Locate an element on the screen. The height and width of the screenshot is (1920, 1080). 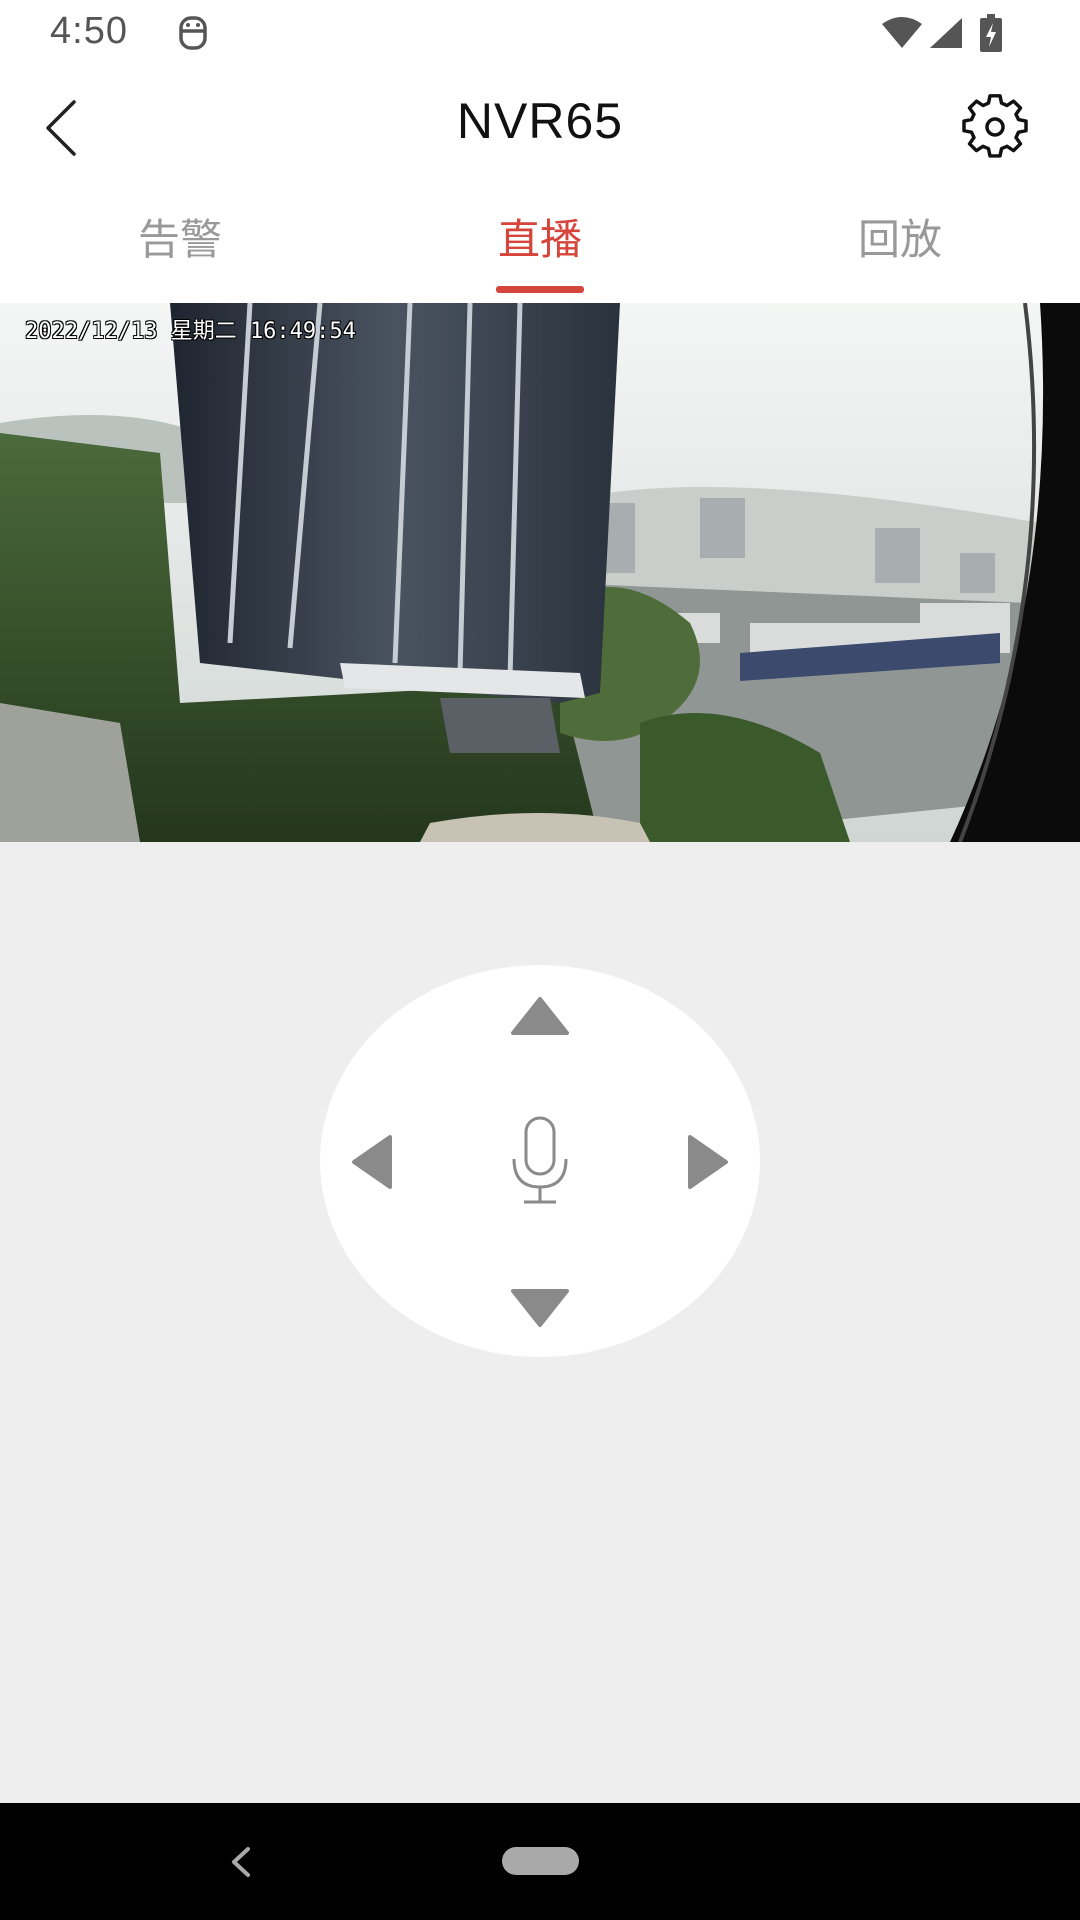
ptz-left-button is located at coordinates (372, 1162).